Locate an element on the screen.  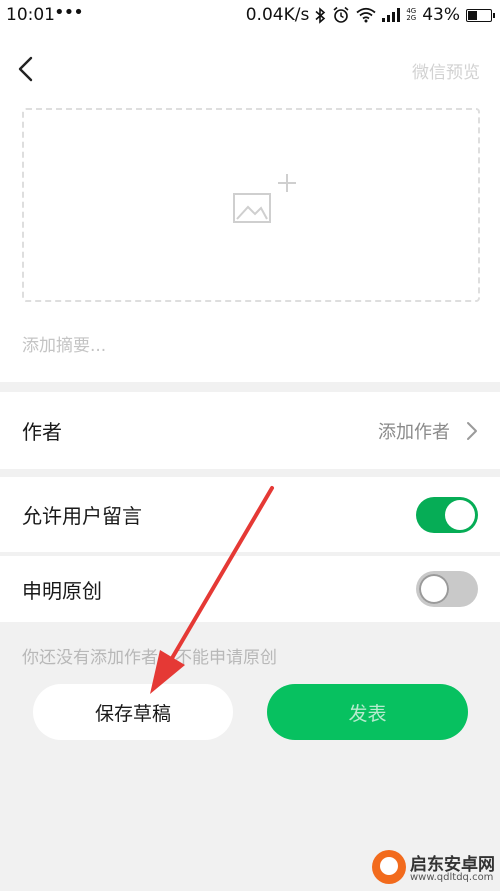
allow-comments-row: 允许用户留言 is located at coordinates (250, 514).